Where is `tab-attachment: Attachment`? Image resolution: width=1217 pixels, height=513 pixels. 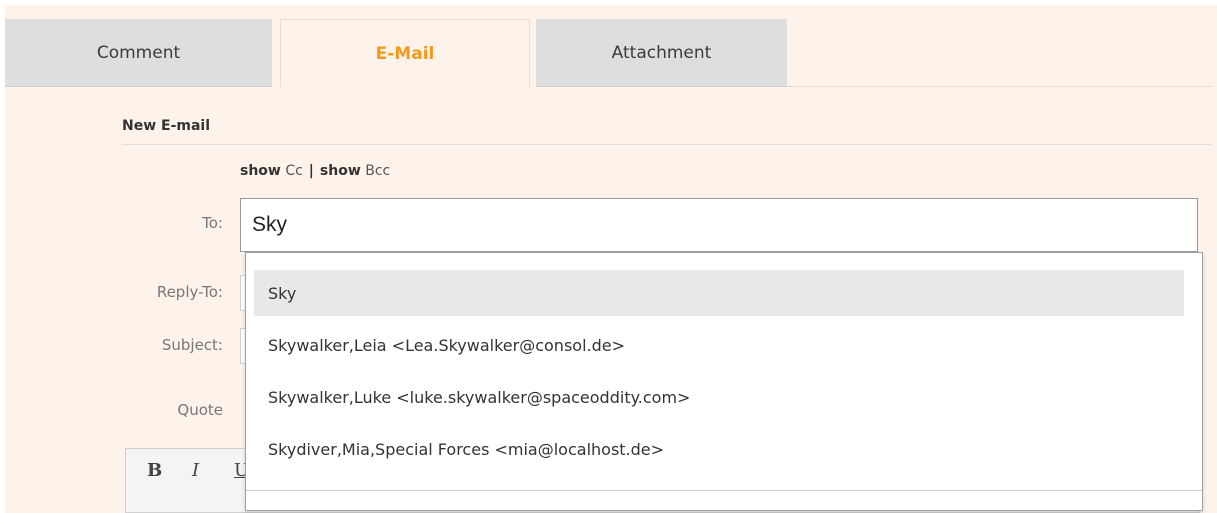
tab-attachment: Attachment is located at coordinates (661, 53).